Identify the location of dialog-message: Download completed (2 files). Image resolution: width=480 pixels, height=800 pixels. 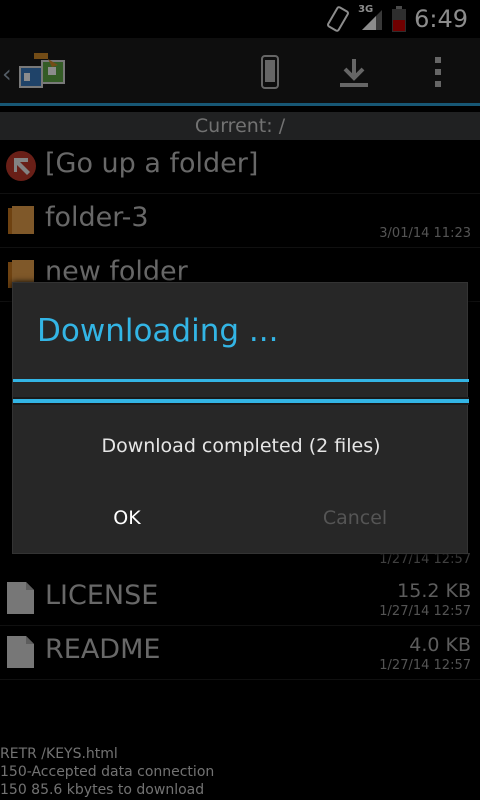
(241, 446).